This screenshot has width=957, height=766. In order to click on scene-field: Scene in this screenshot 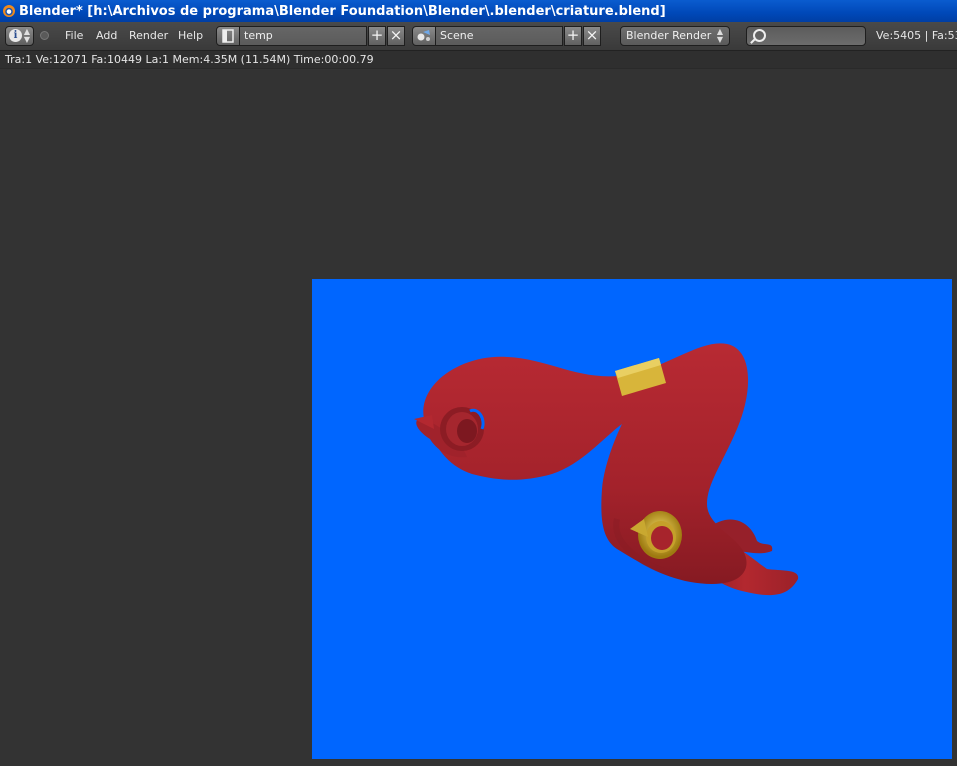, I will do `click(499, 36)`.